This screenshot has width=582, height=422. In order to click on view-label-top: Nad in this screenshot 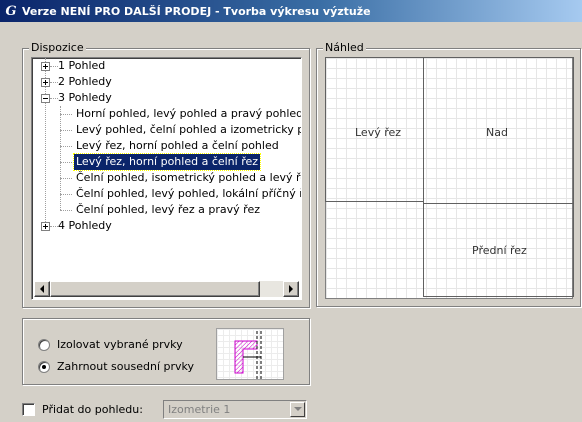, I will do `click(497, 132)`.